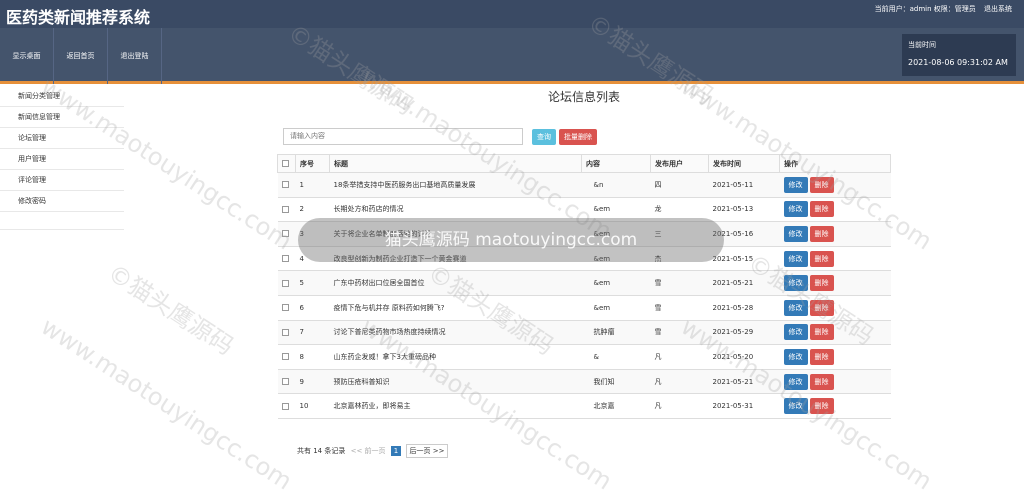  Describe the element at coordinates (27, 56) in the screenshot. I see `nav-show-desktop: 显示桌面` at that location.